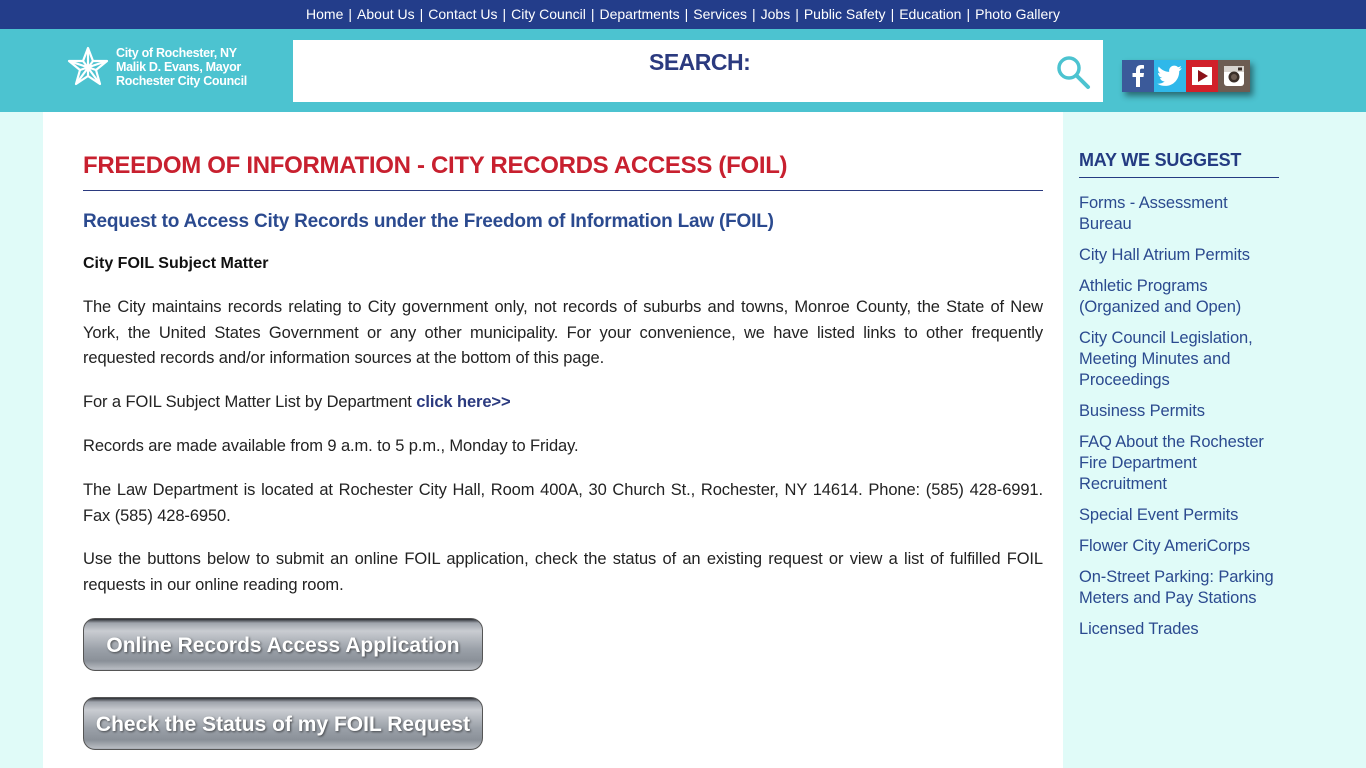 This screenshot has height=768, width=1366. I want to click on twitter-link, so click(1170, 76).